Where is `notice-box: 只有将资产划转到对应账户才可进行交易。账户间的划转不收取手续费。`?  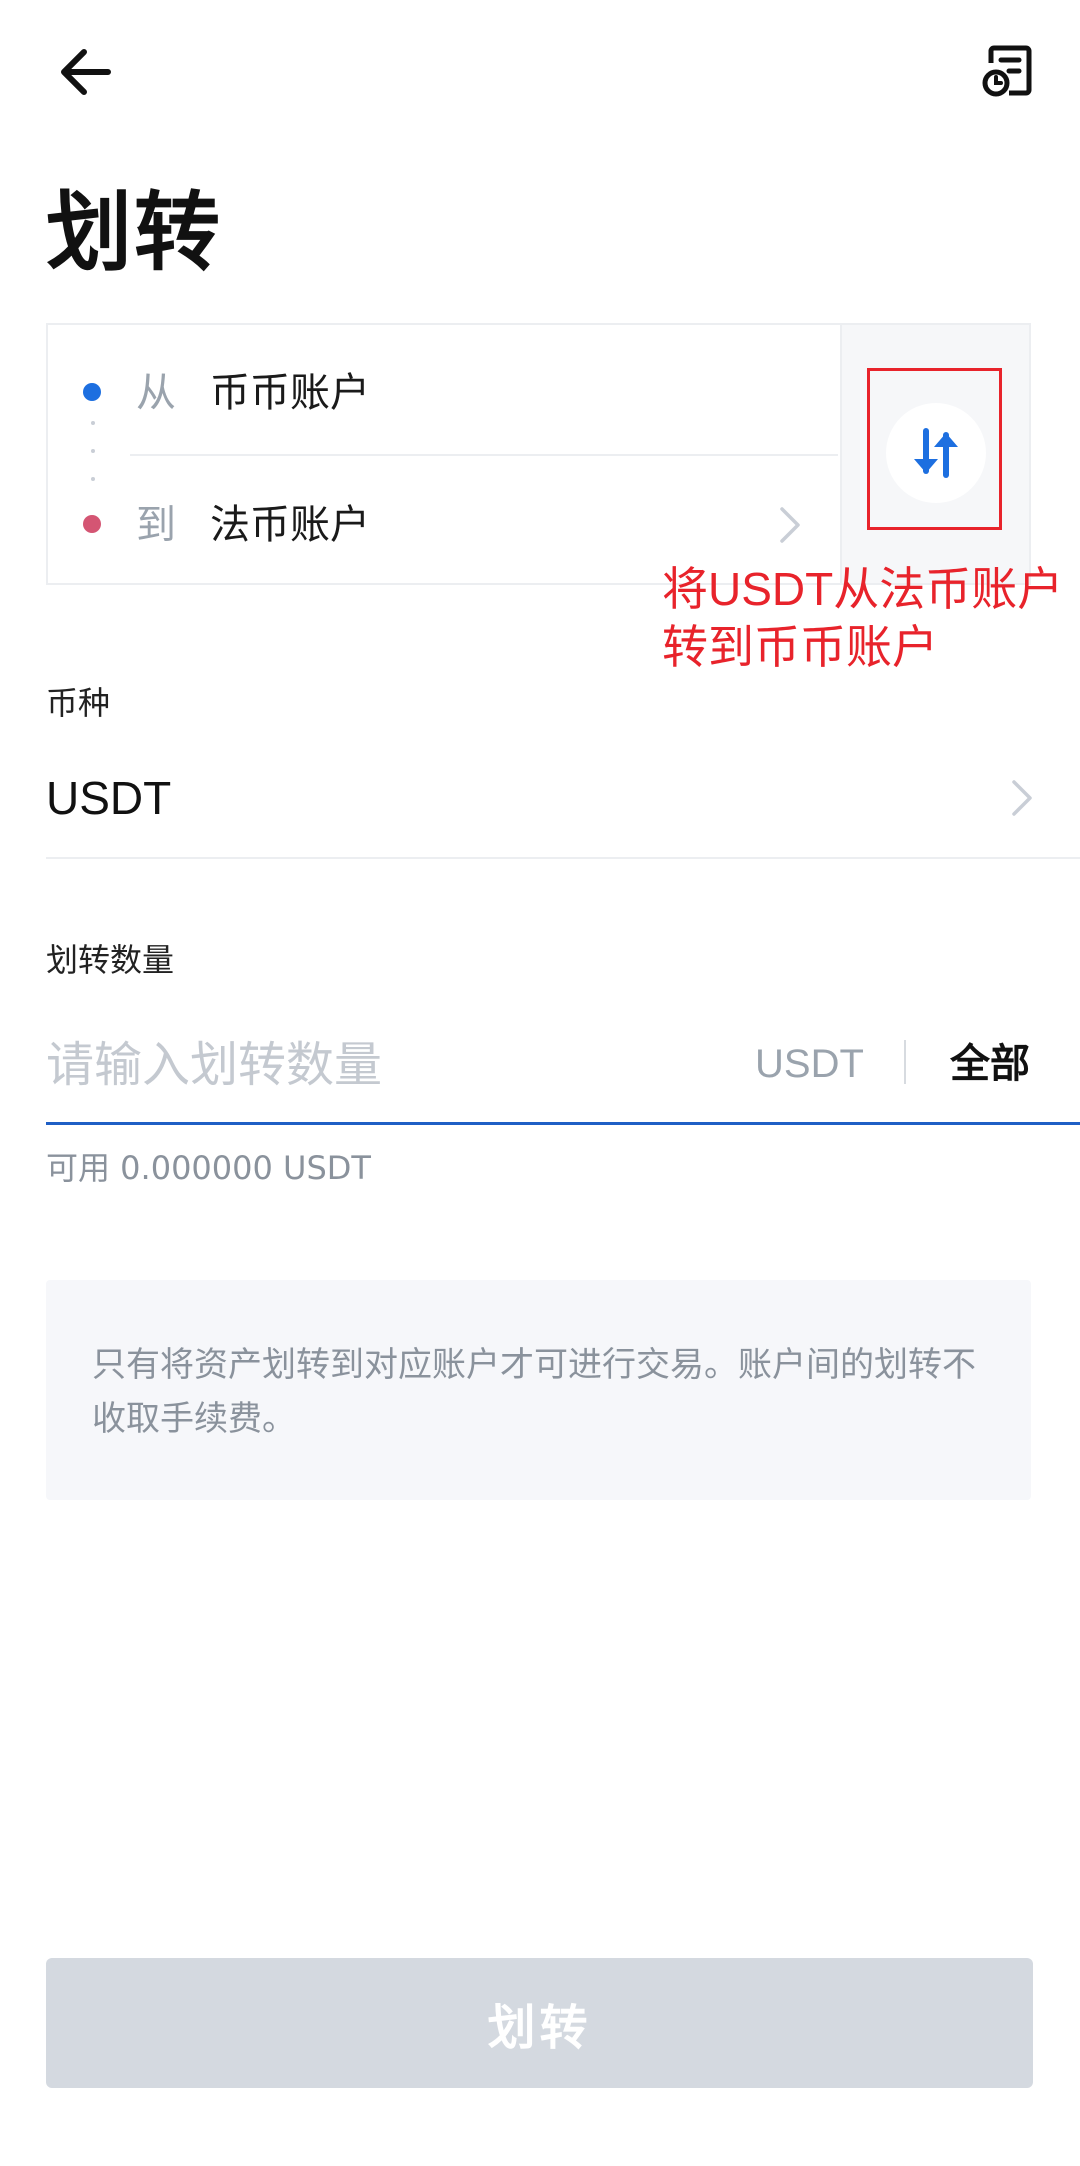
notice-box: 只有将资产划转到对应账户才可进行交易。账户间的划转不收取手续费。 is located at coordinates (538, 1390).